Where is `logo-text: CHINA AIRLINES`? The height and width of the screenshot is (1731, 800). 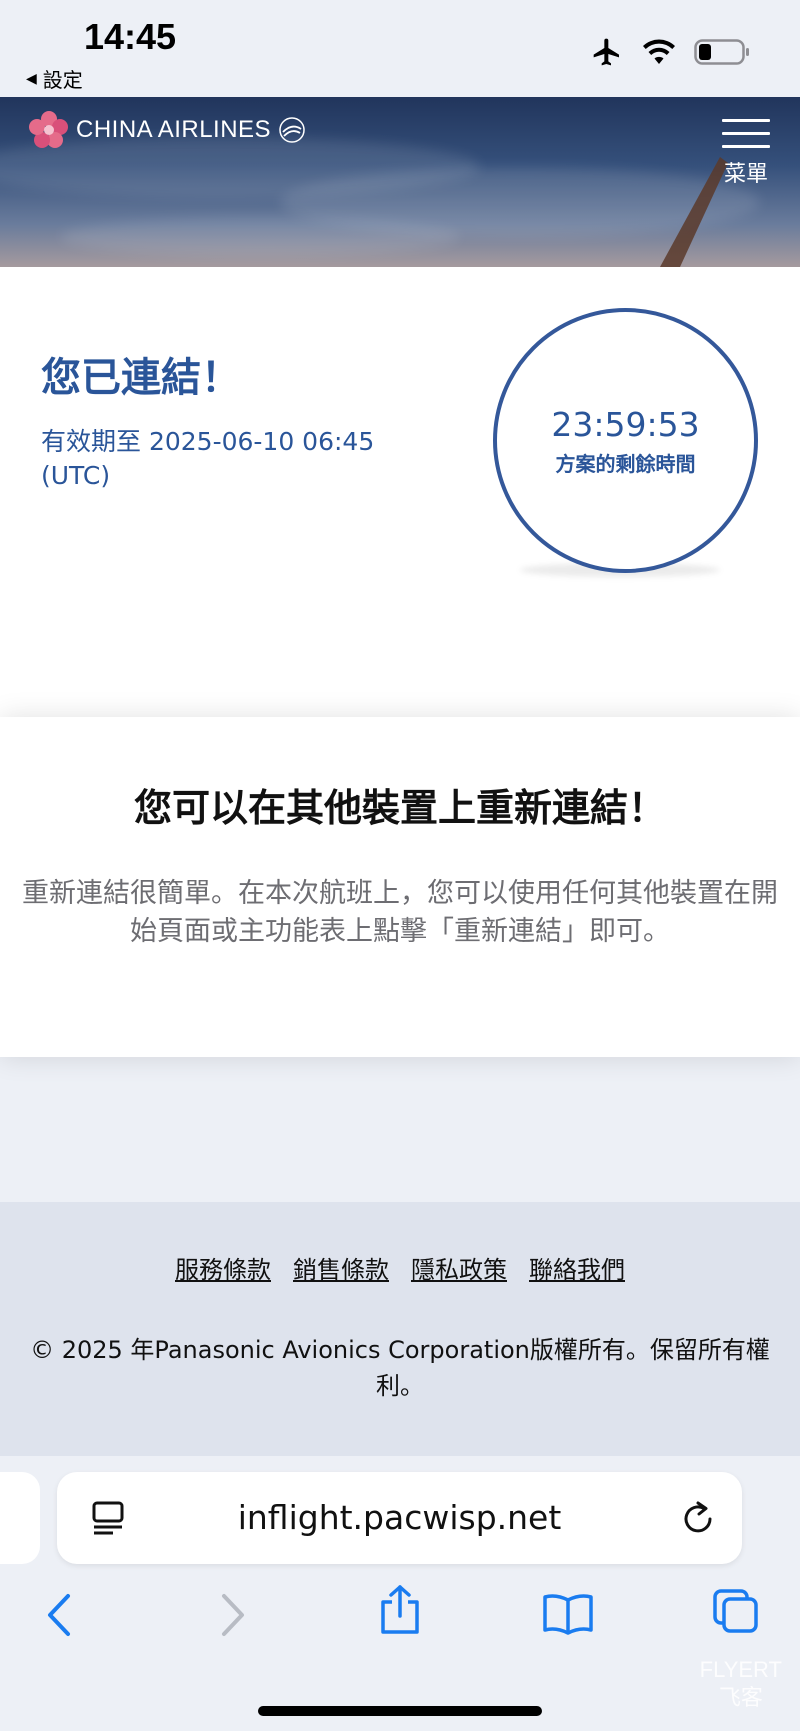
logo-text: CHINA AIRLINES is located at coordinates (174, 129).